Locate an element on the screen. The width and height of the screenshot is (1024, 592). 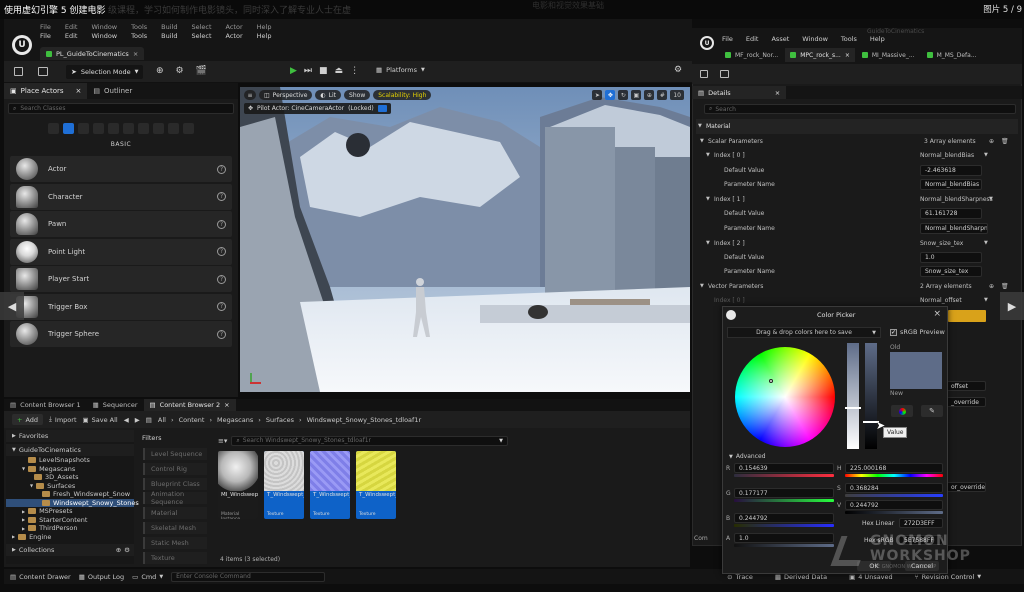
menu-window: Window is located at coordinates (104, 36).